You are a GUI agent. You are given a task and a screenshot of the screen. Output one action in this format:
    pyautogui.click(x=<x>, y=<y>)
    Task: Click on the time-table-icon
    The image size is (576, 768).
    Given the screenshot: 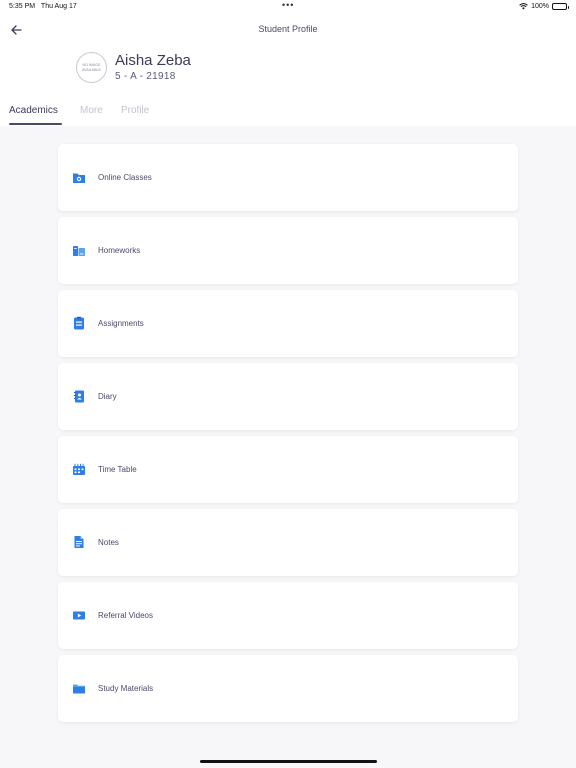 What is the action you would take?
    pyautogui.click(x=79, y=469)
    